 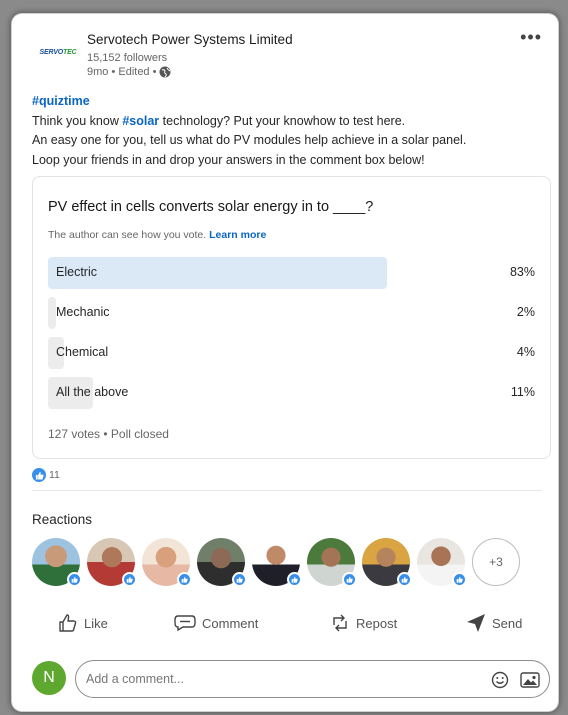 I want to click on more-options-button: •••, so click(x=531, y=37).